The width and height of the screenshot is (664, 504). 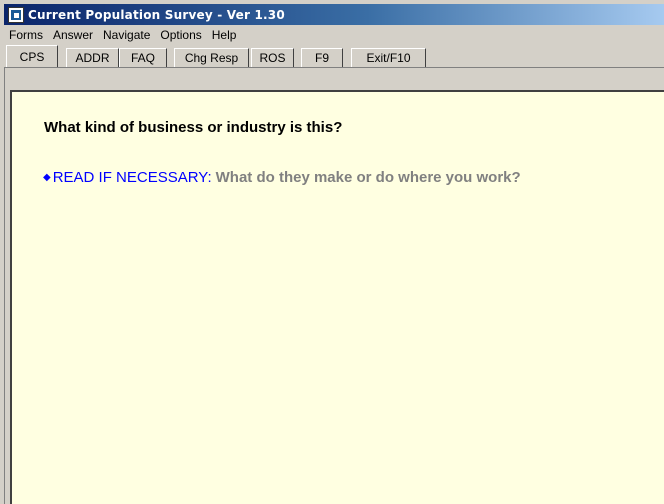 I want to click on tab-ros: ROS, so click(x=272, y=57).